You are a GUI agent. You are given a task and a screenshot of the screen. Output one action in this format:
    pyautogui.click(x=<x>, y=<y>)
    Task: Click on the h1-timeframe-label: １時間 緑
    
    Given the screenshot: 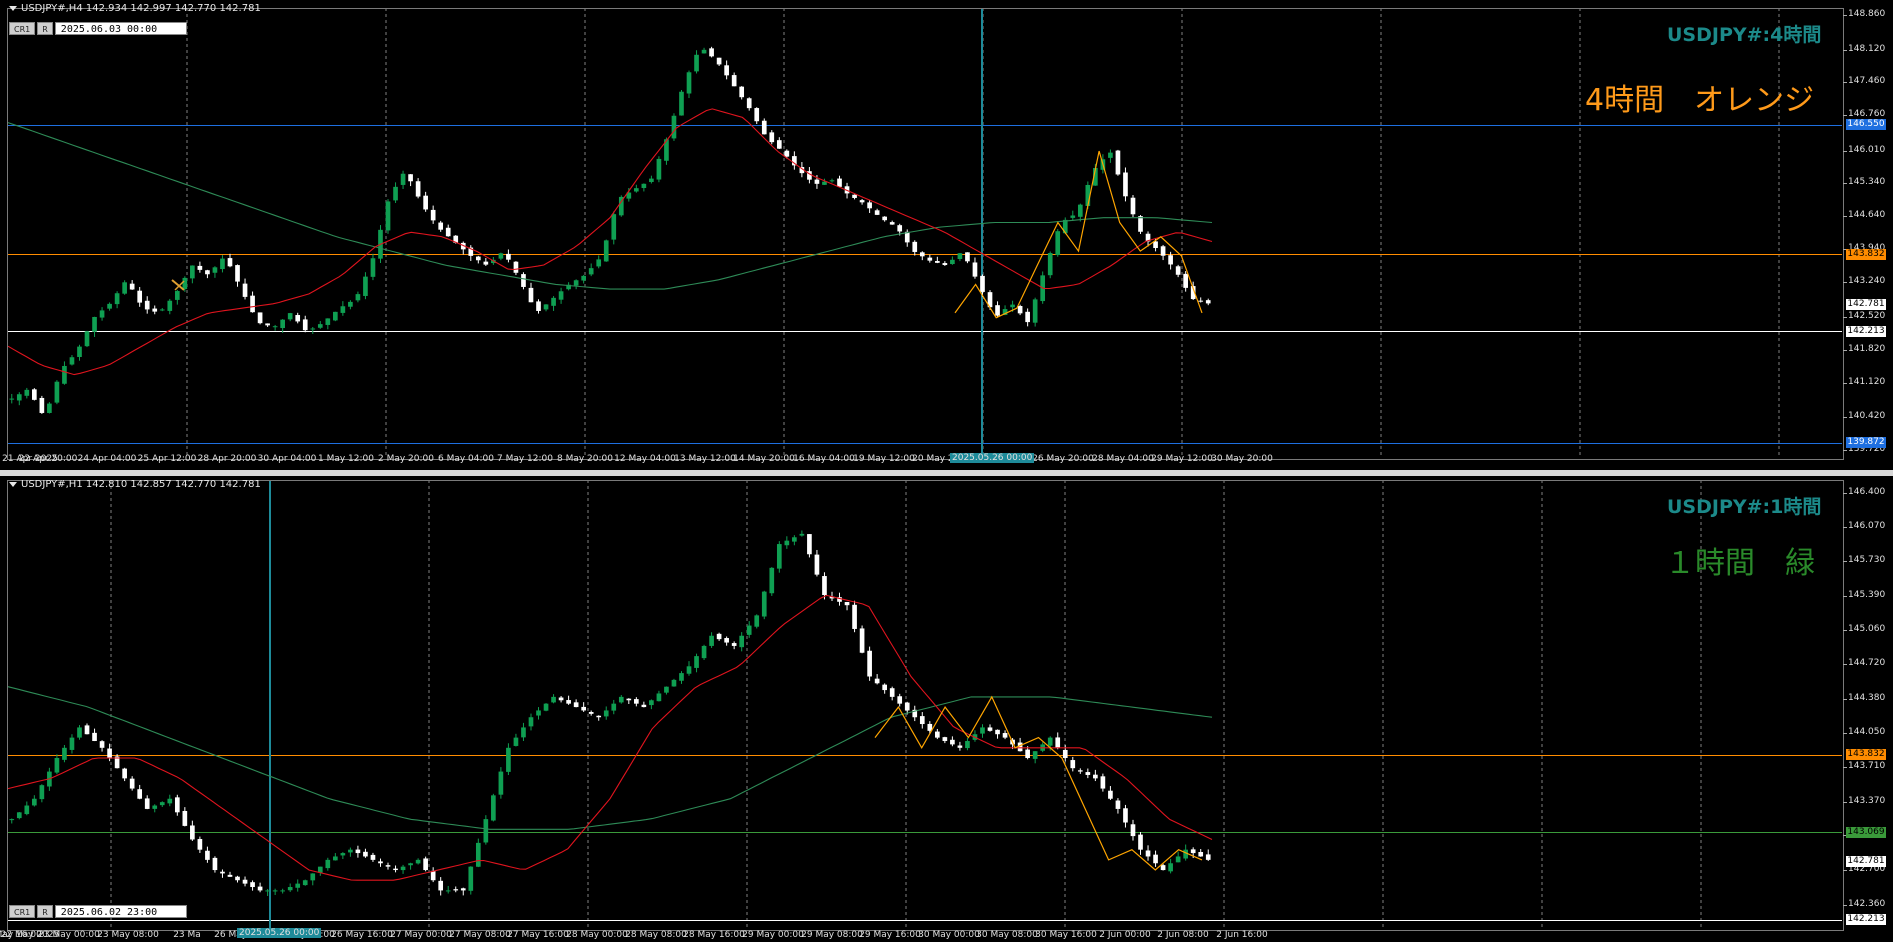 What is the action you would take?
    pyautogui.click(x=1740, y=563)
    